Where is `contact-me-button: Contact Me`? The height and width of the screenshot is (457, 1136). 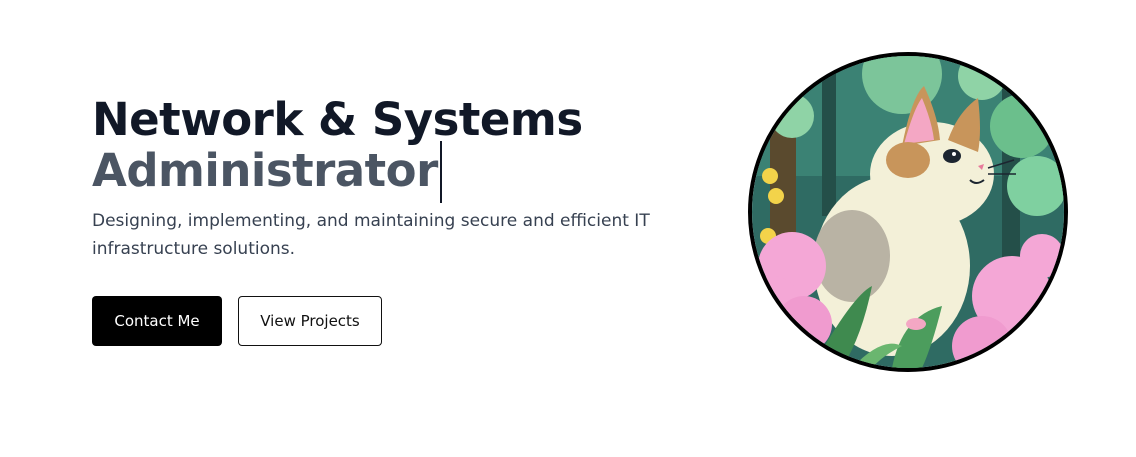 contact-me-button: Contact Me is located at coordinates (157, 321).